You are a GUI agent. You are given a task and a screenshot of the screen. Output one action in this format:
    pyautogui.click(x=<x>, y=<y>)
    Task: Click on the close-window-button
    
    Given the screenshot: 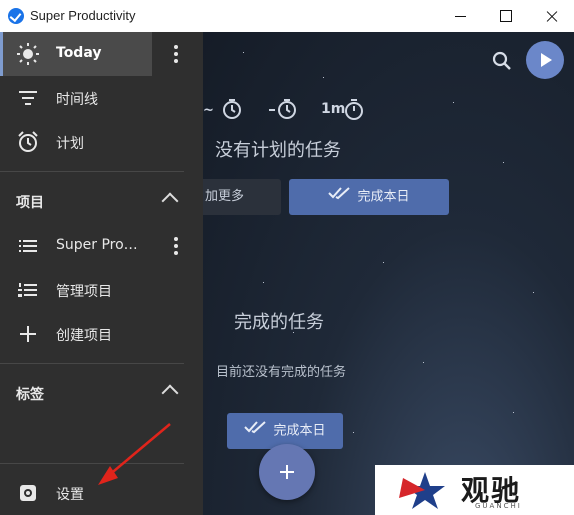 What is the action you would take?
    pyautogui.click(x=551, y=16)
    